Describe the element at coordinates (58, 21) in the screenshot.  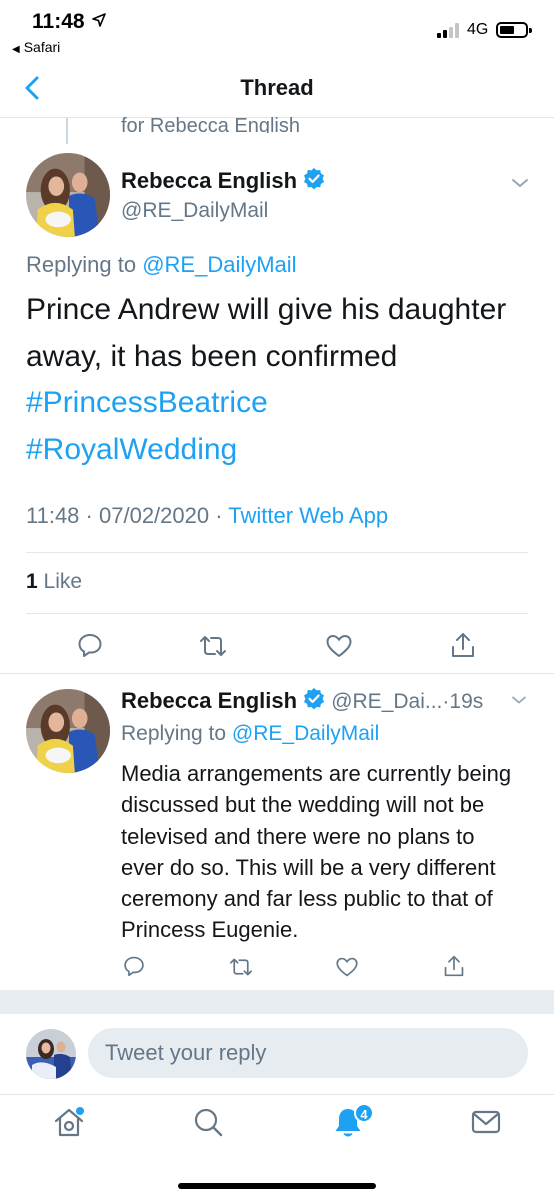
I see `status-time: 11:48` at that location.